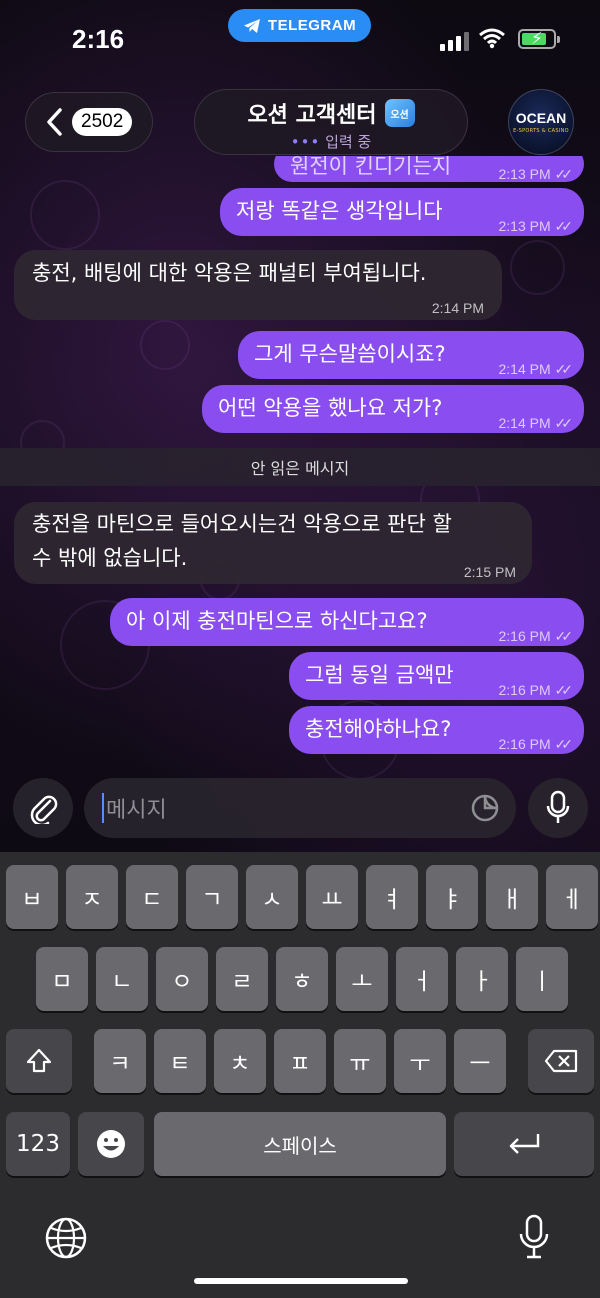  What do you see at coordinates (360, 1061) in the screenshot?
I see `key: ㅠ` at bounding box center [360, 1061].